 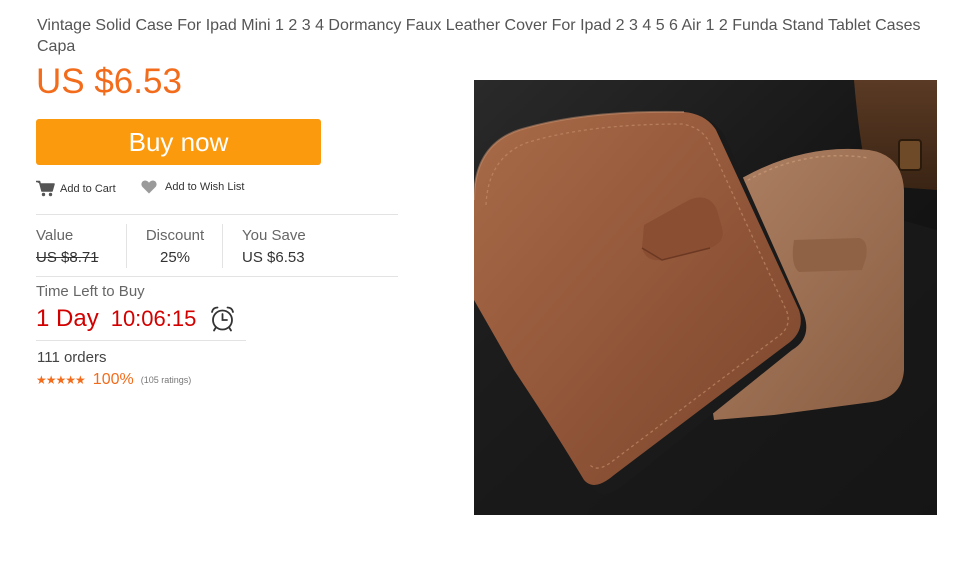 I want to click on countdown-timer: 1 Day 10:06:15, so click(x=116, y=319).